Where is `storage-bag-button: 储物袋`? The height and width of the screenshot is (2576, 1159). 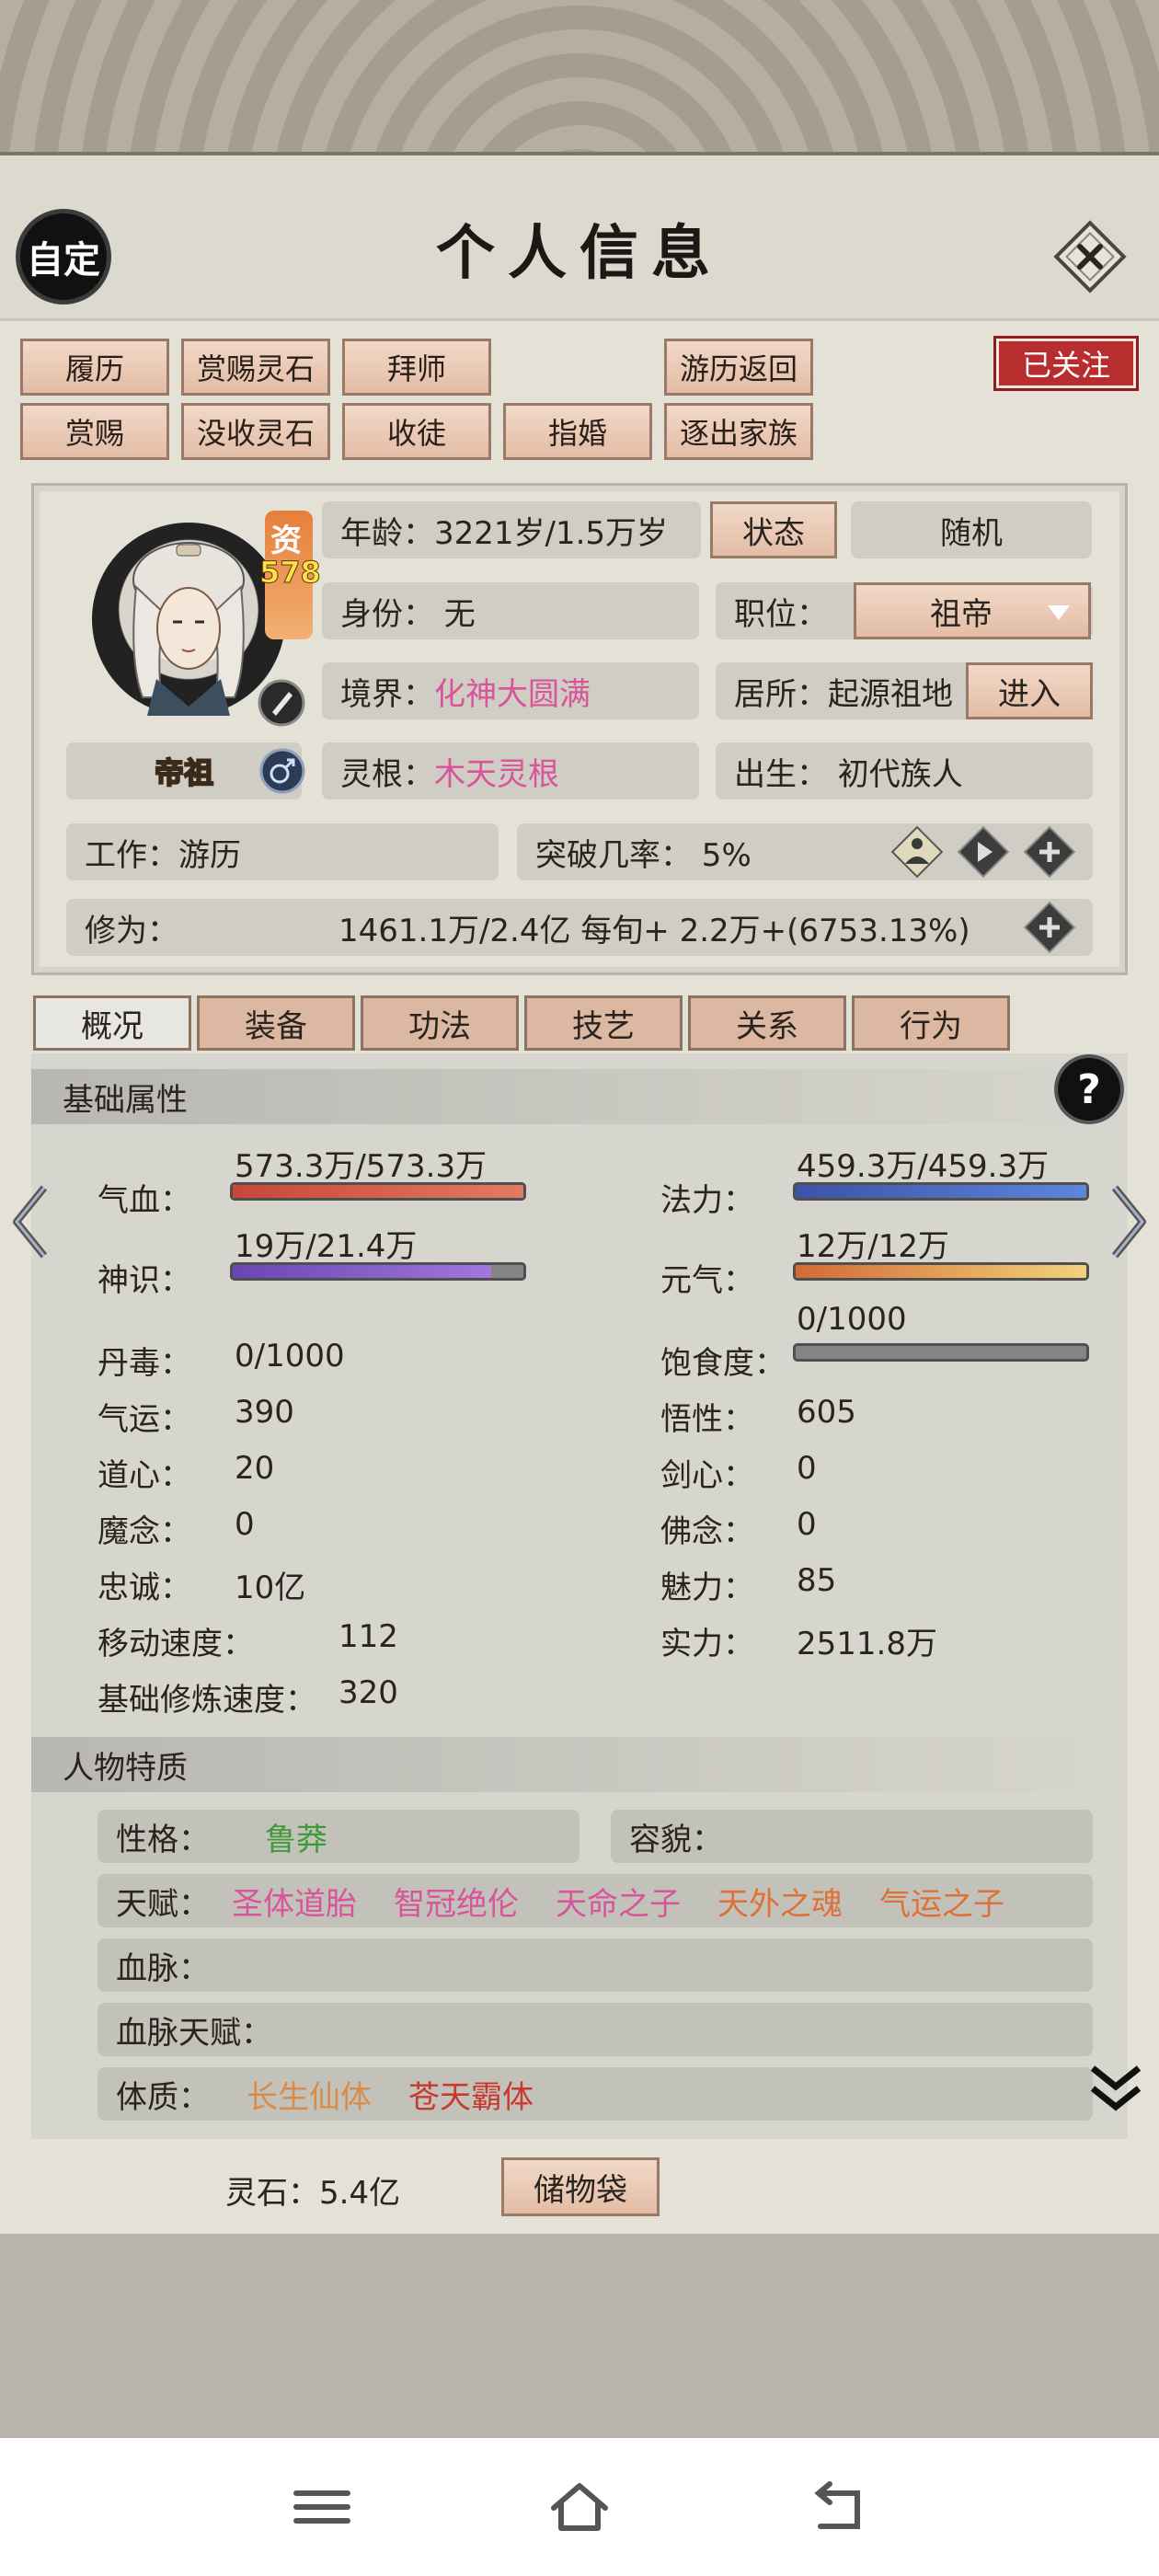
storage-bag-button: 储物袋 is located at coordinates (580, 2186).